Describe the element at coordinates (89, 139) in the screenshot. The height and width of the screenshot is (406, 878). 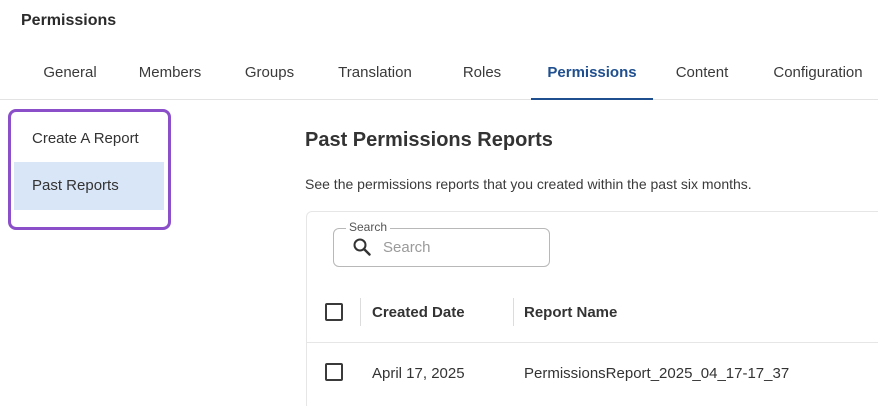
I see `sidebar-item-create-report: Create A Report` at that location.